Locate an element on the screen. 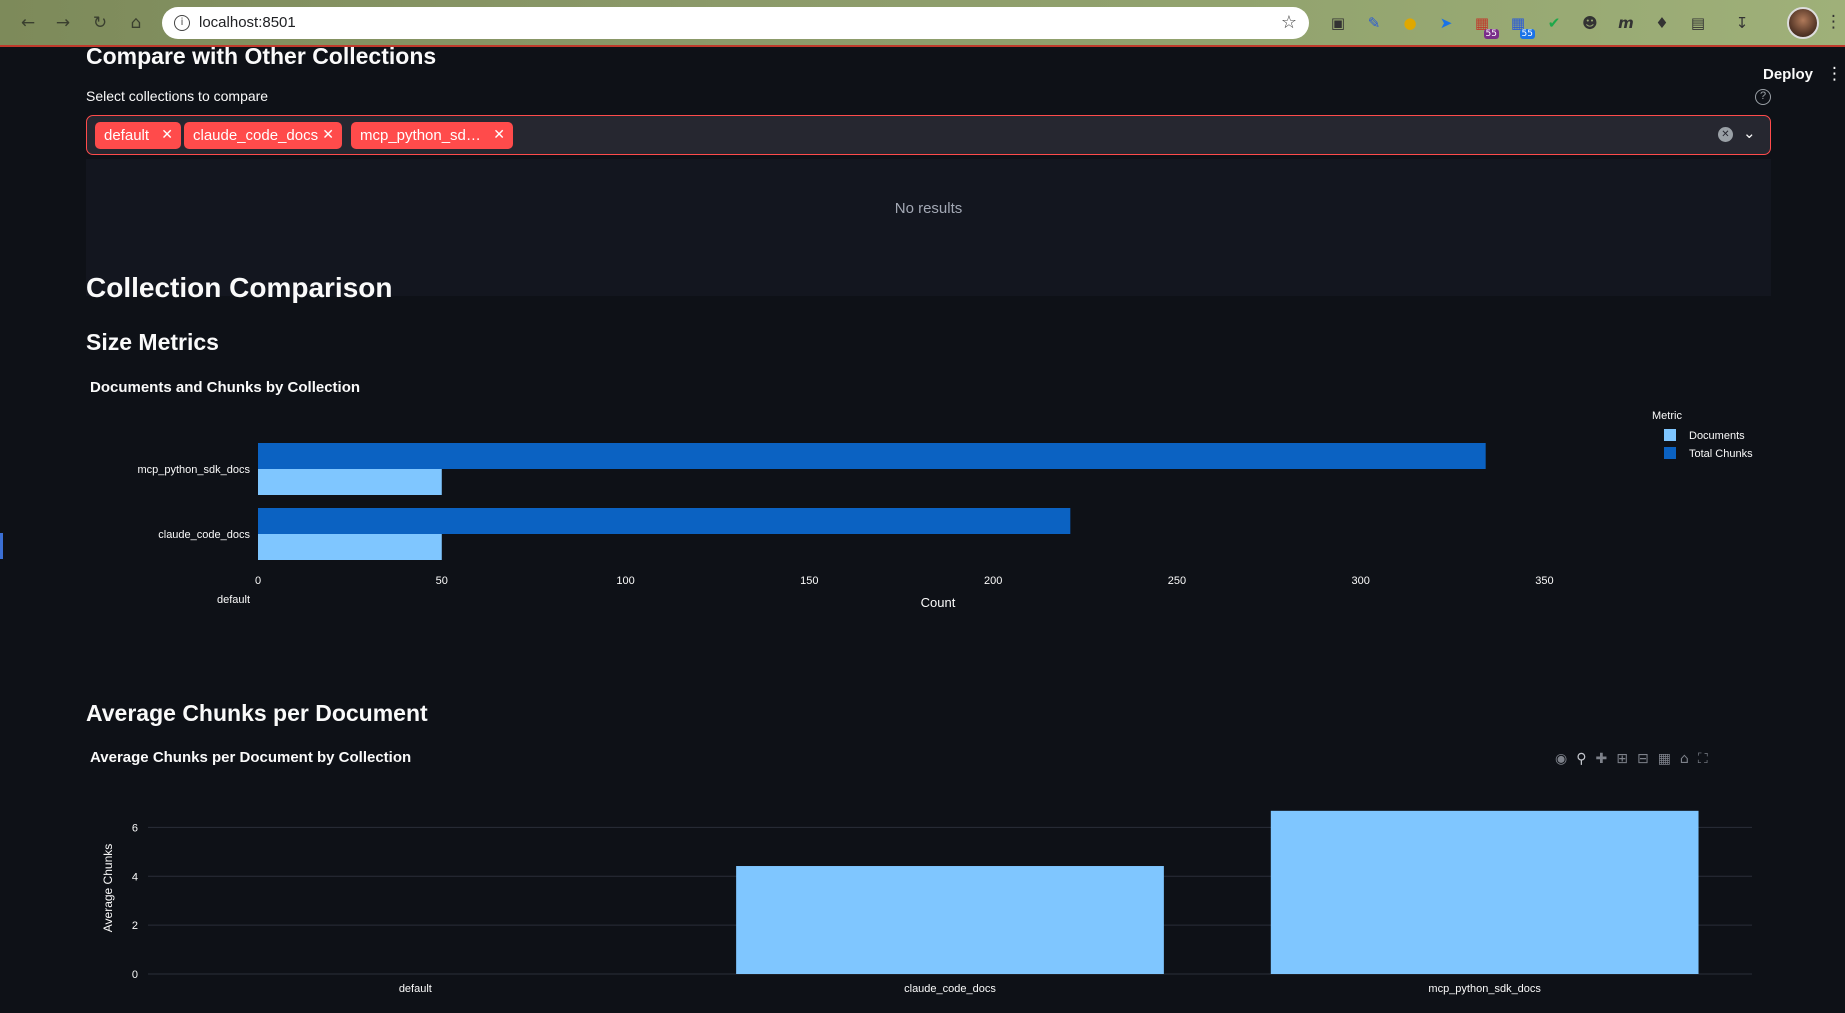  help-icon: ? is located at coordinates (1763, 97).